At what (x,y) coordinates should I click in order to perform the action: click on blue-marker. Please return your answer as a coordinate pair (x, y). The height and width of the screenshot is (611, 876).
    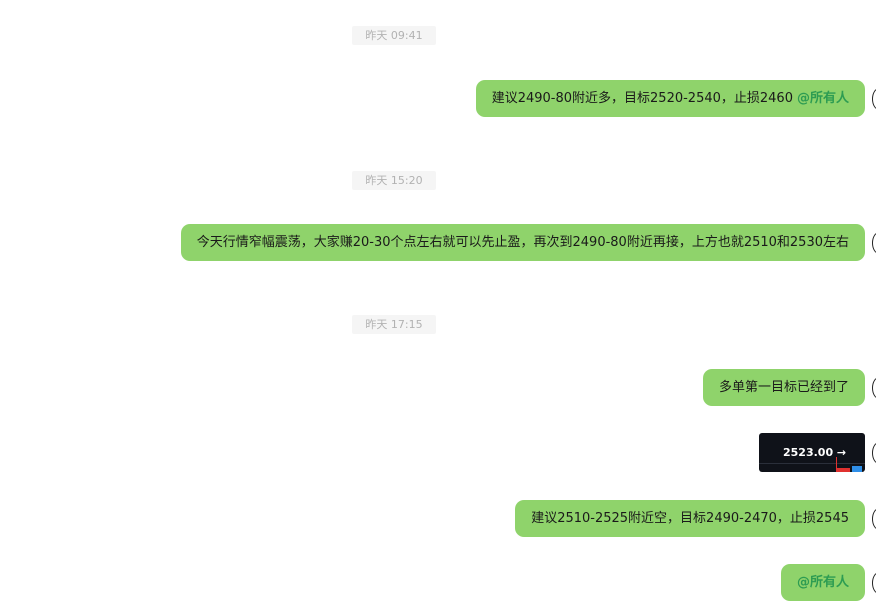
    Looking at the image, I should click on (857, 469).